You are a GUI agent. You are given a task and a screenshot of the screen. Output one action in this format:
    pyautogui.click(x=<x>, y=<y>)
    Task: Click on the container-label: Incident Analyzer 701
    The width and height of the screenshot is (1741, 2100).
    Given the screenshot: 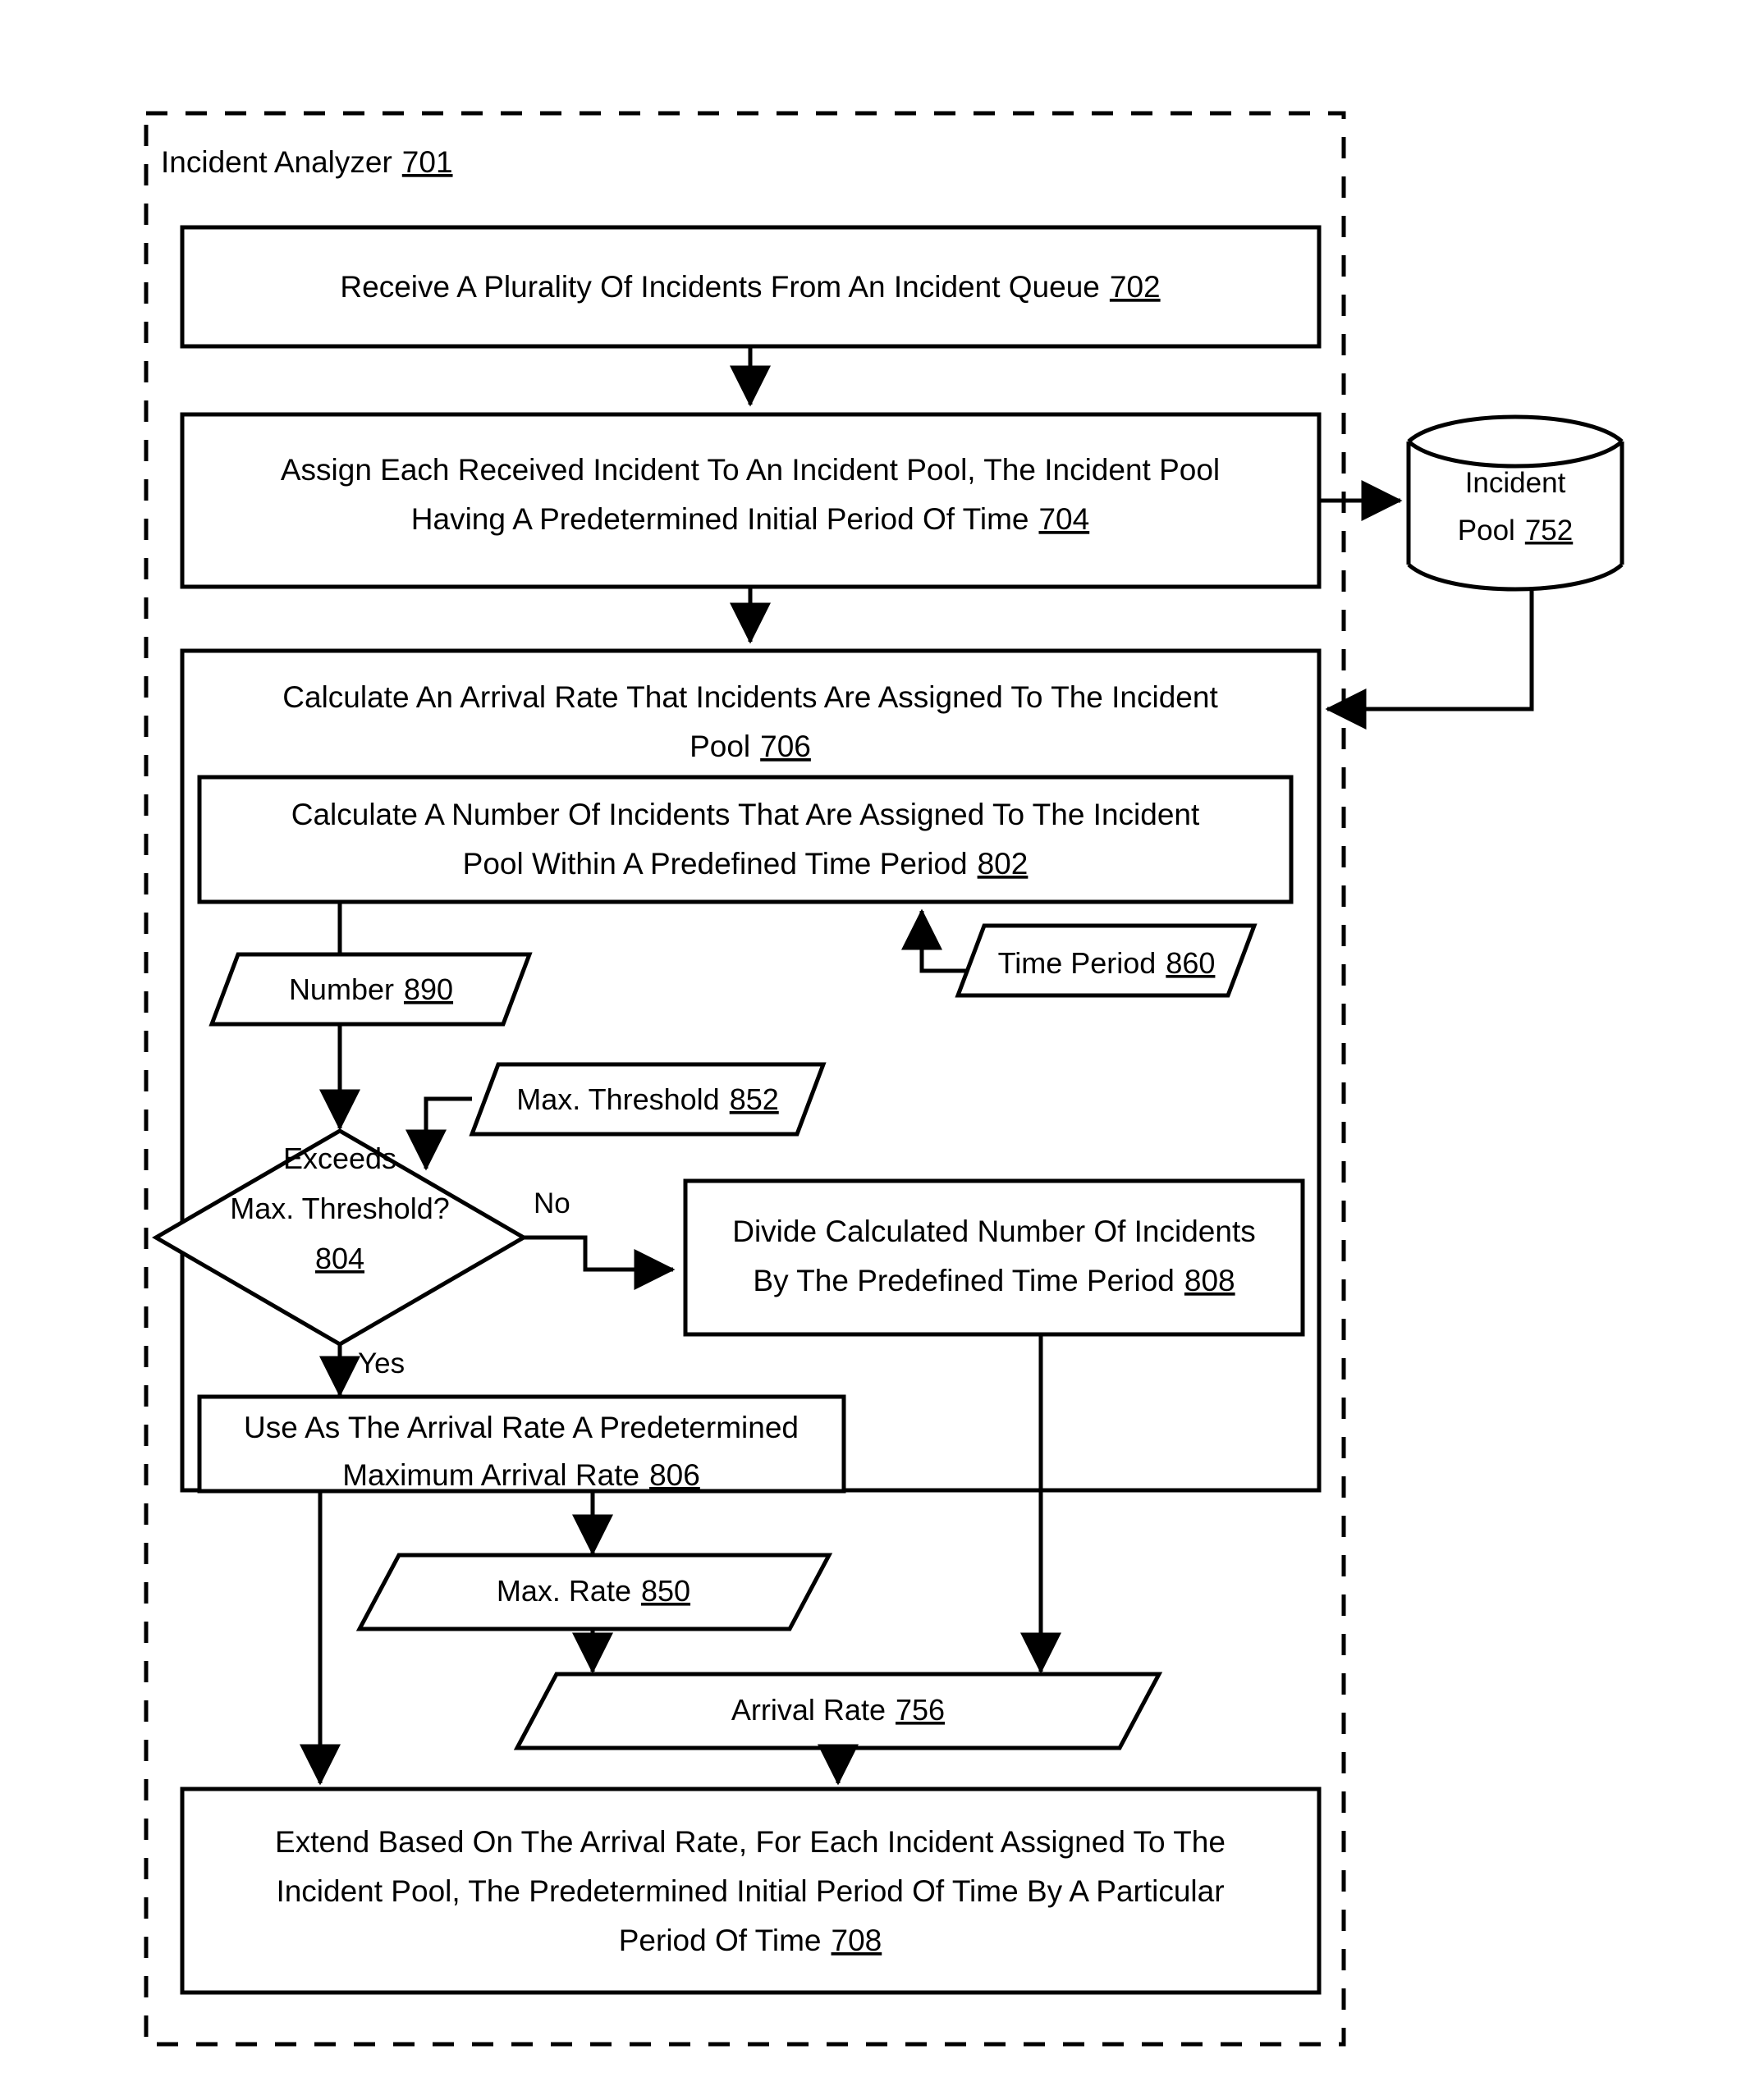 What is the action you would take?
    pyautogui.click(x=307, y=162)
    